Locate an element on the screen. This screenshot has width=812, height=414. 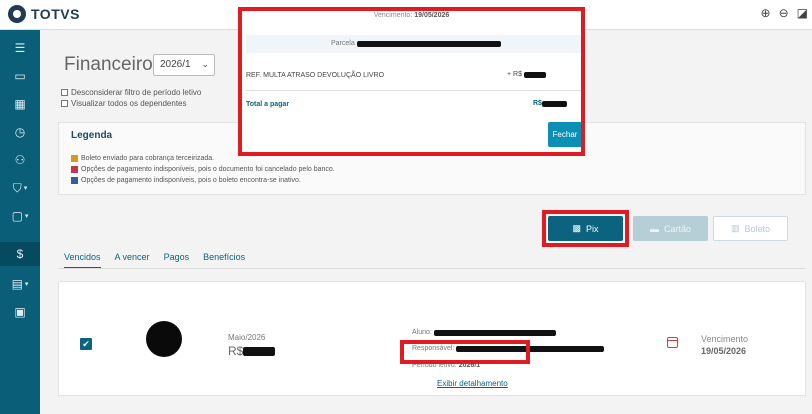
fee-amount: + R$ is located at coordinates (526, 74).